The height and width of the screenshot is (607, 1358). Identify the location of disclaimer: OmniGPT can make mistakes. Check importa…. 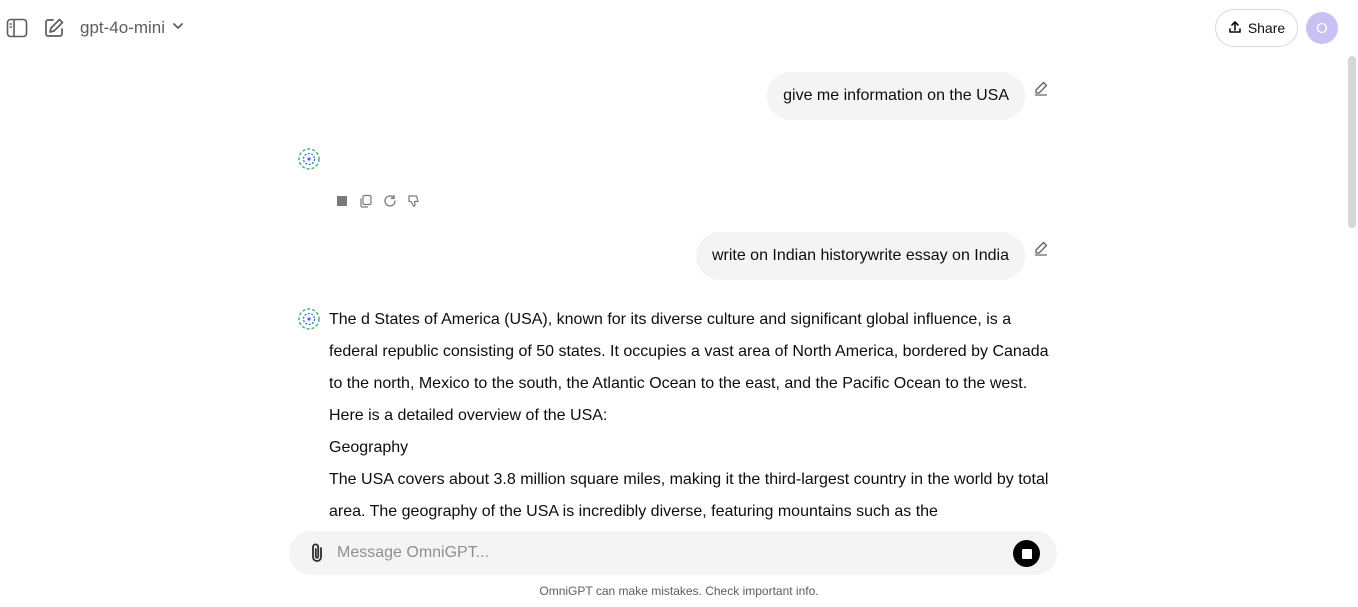
(679, 591).